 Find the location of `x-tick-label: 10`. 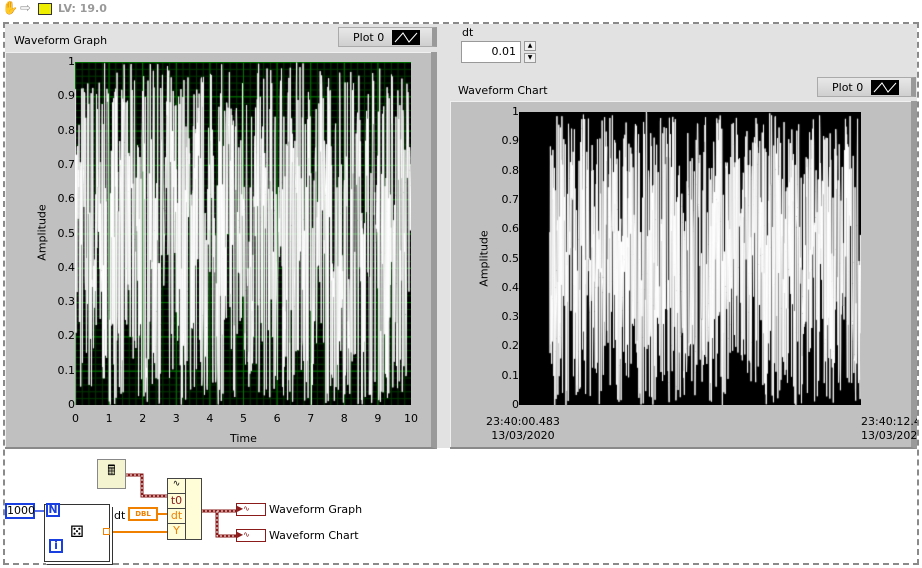

x-tick-label: 10 is located at coordinates (411, 418).